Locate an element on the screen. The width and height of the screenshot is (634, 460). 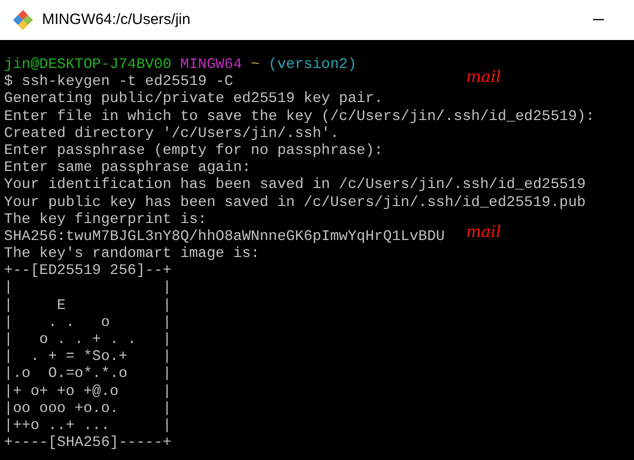
terminal-line: The key's randomart image is: is located at coordinates (132, 254).